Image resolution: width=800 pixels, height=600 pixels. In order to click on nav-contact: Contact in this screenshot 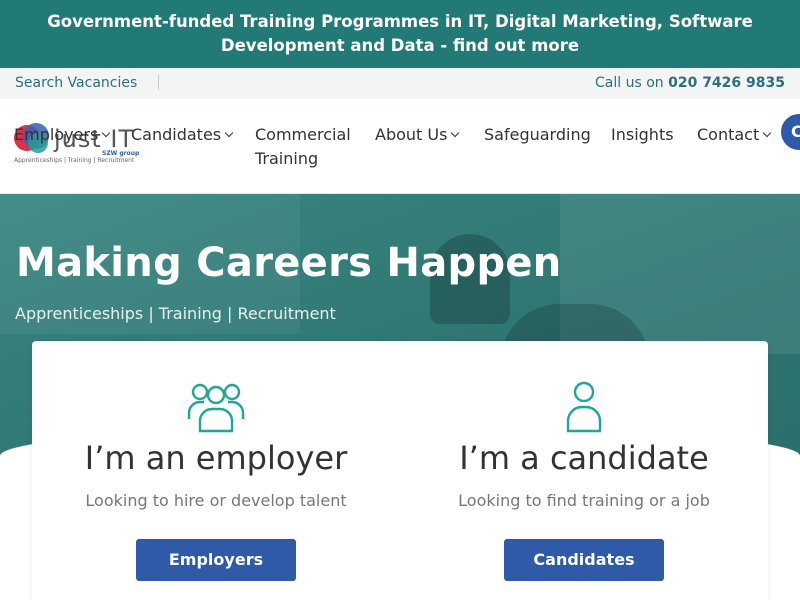, I will do `click(734, 135)`.